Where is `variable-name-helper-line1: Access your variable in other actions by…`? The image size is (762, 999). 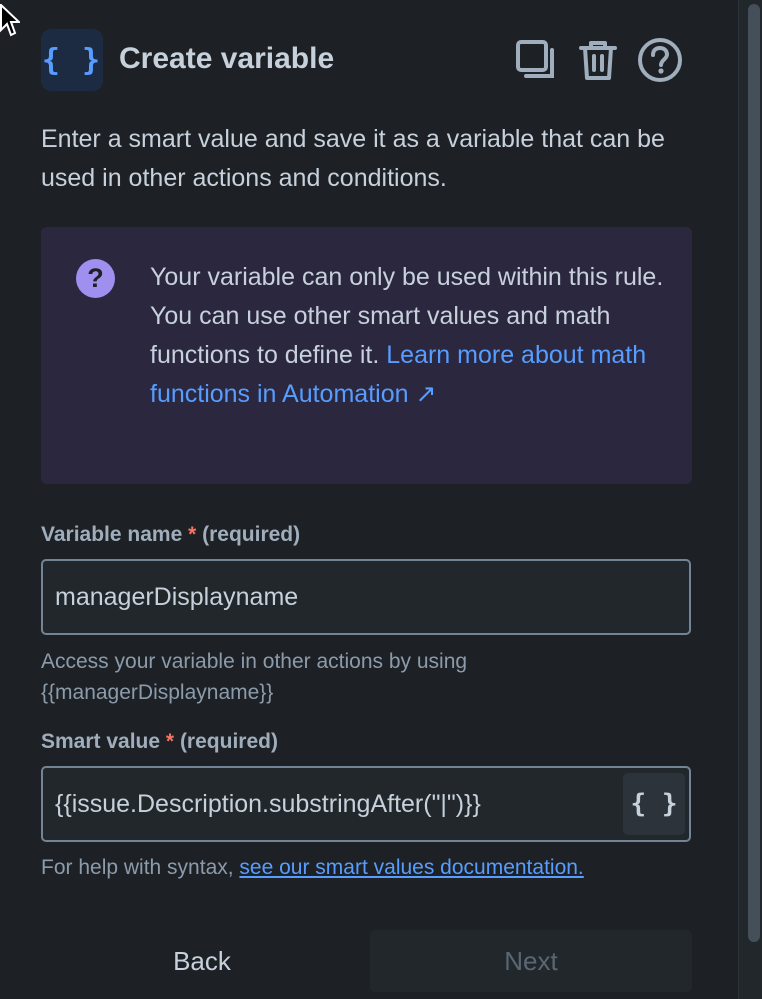 variable-name-helper-line1: Access your variable in other actions by… is located at coordinates (254, 661).